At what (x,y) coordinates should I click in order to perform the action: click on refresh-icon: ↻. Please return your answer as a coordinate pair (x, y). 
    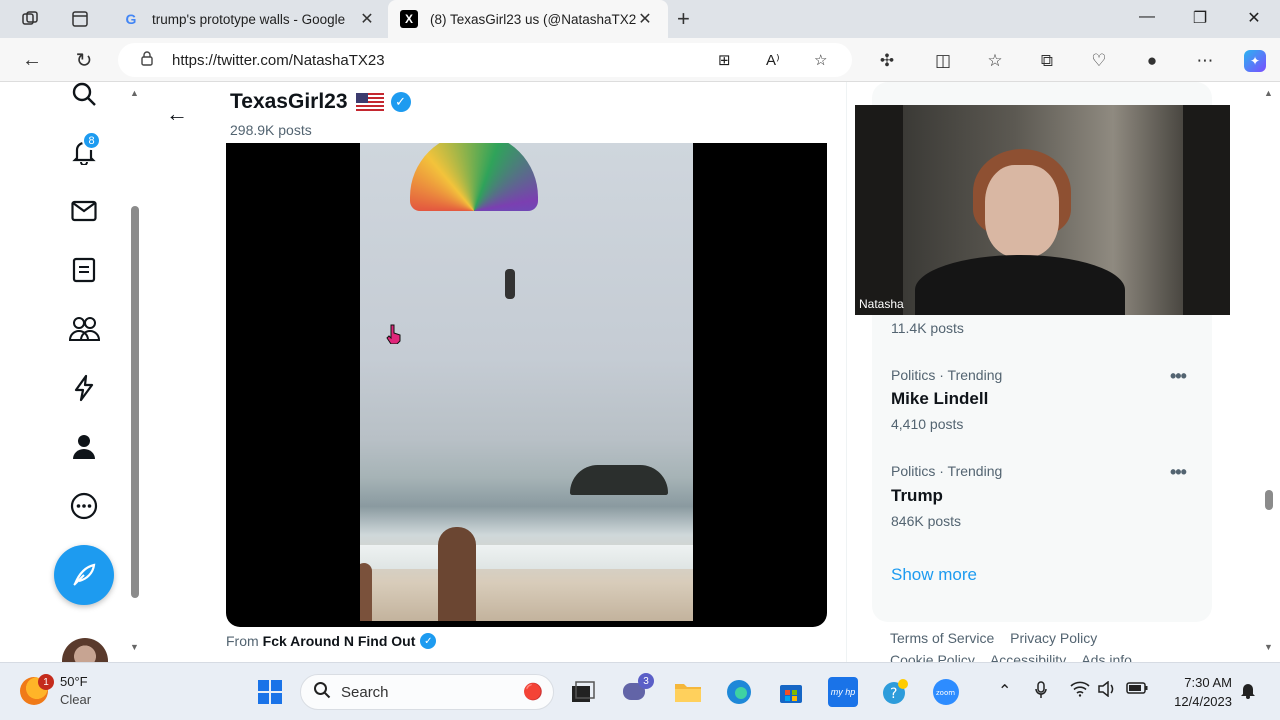
    Looking at the image, I should click on (84, 60).